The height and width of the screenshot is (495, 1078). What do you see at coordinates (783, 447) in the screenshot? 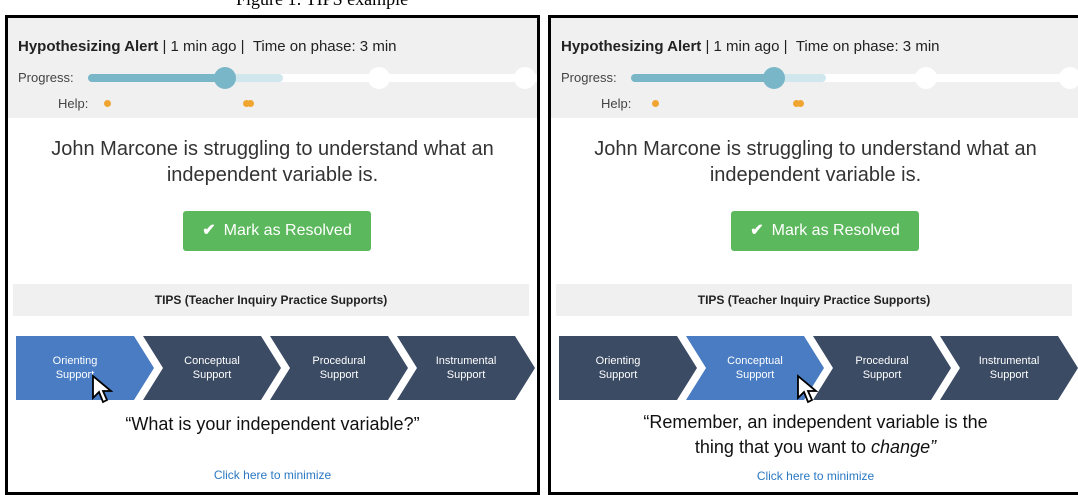
I see `quote-text: thing that you want to` at bounding box center [783, 447].